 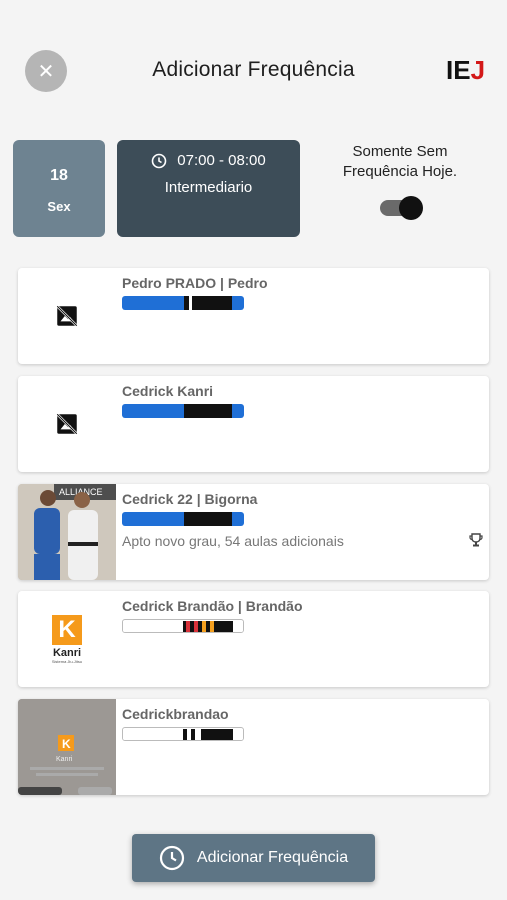 I want to click on brand-logo: IE J, so click(x=466, y=70).